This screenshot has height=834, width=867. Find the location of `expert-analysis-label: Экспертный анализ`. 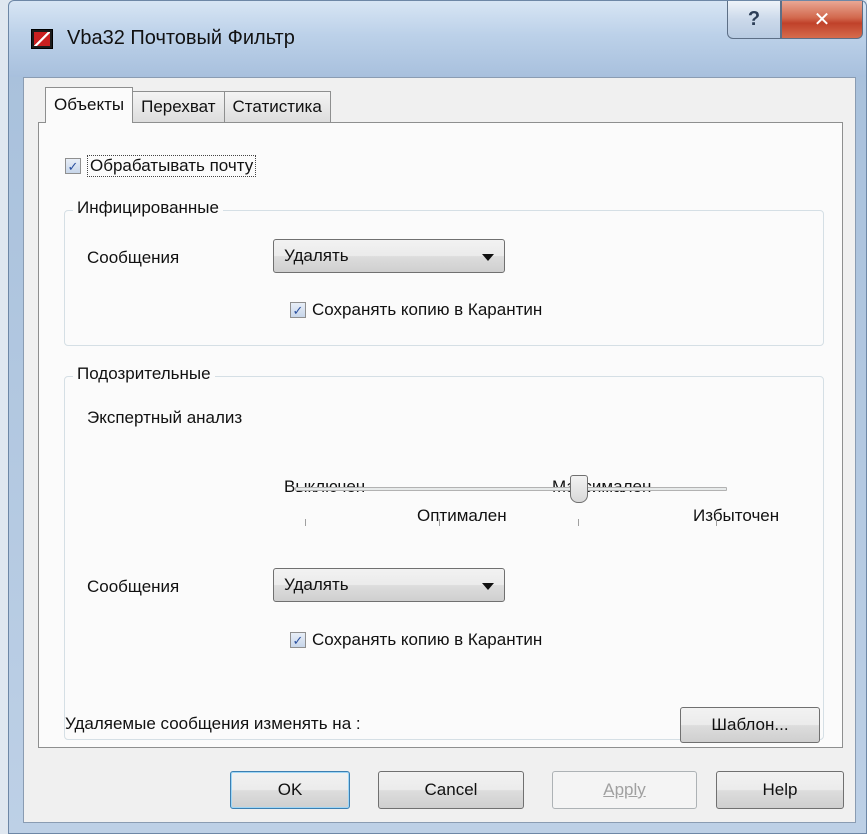

expert-analysis-label: Экспертный анализ is located at coordinates (165, 417).